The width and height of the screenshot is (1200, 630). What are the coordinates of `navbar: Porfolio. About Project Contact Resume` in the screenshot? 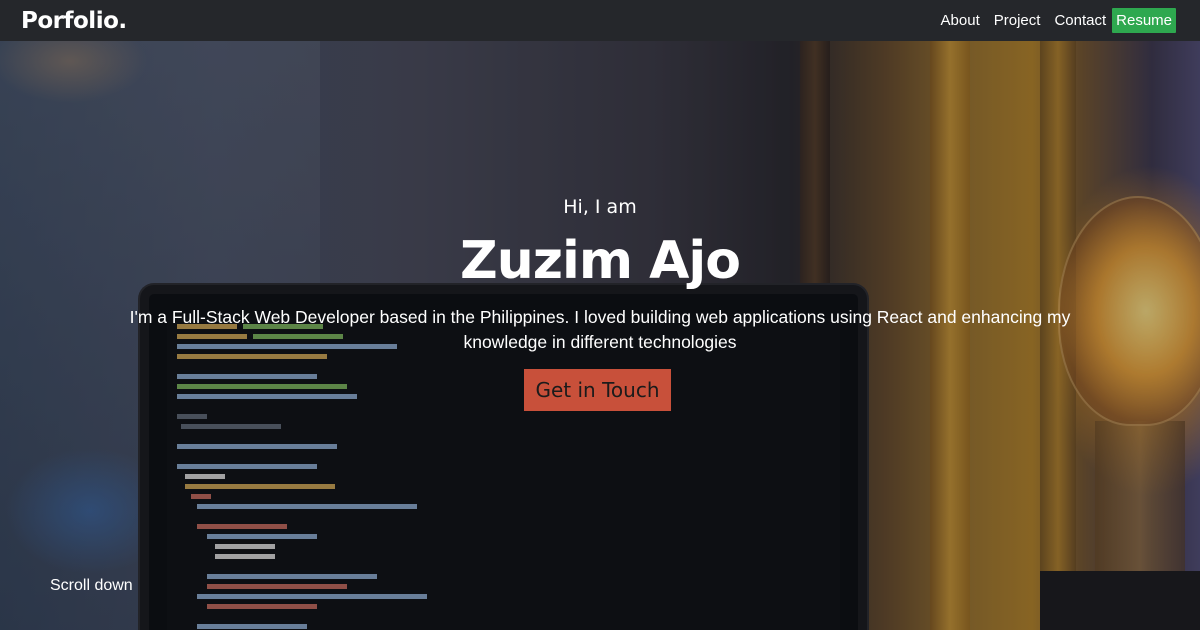 It's located at (600, 20).